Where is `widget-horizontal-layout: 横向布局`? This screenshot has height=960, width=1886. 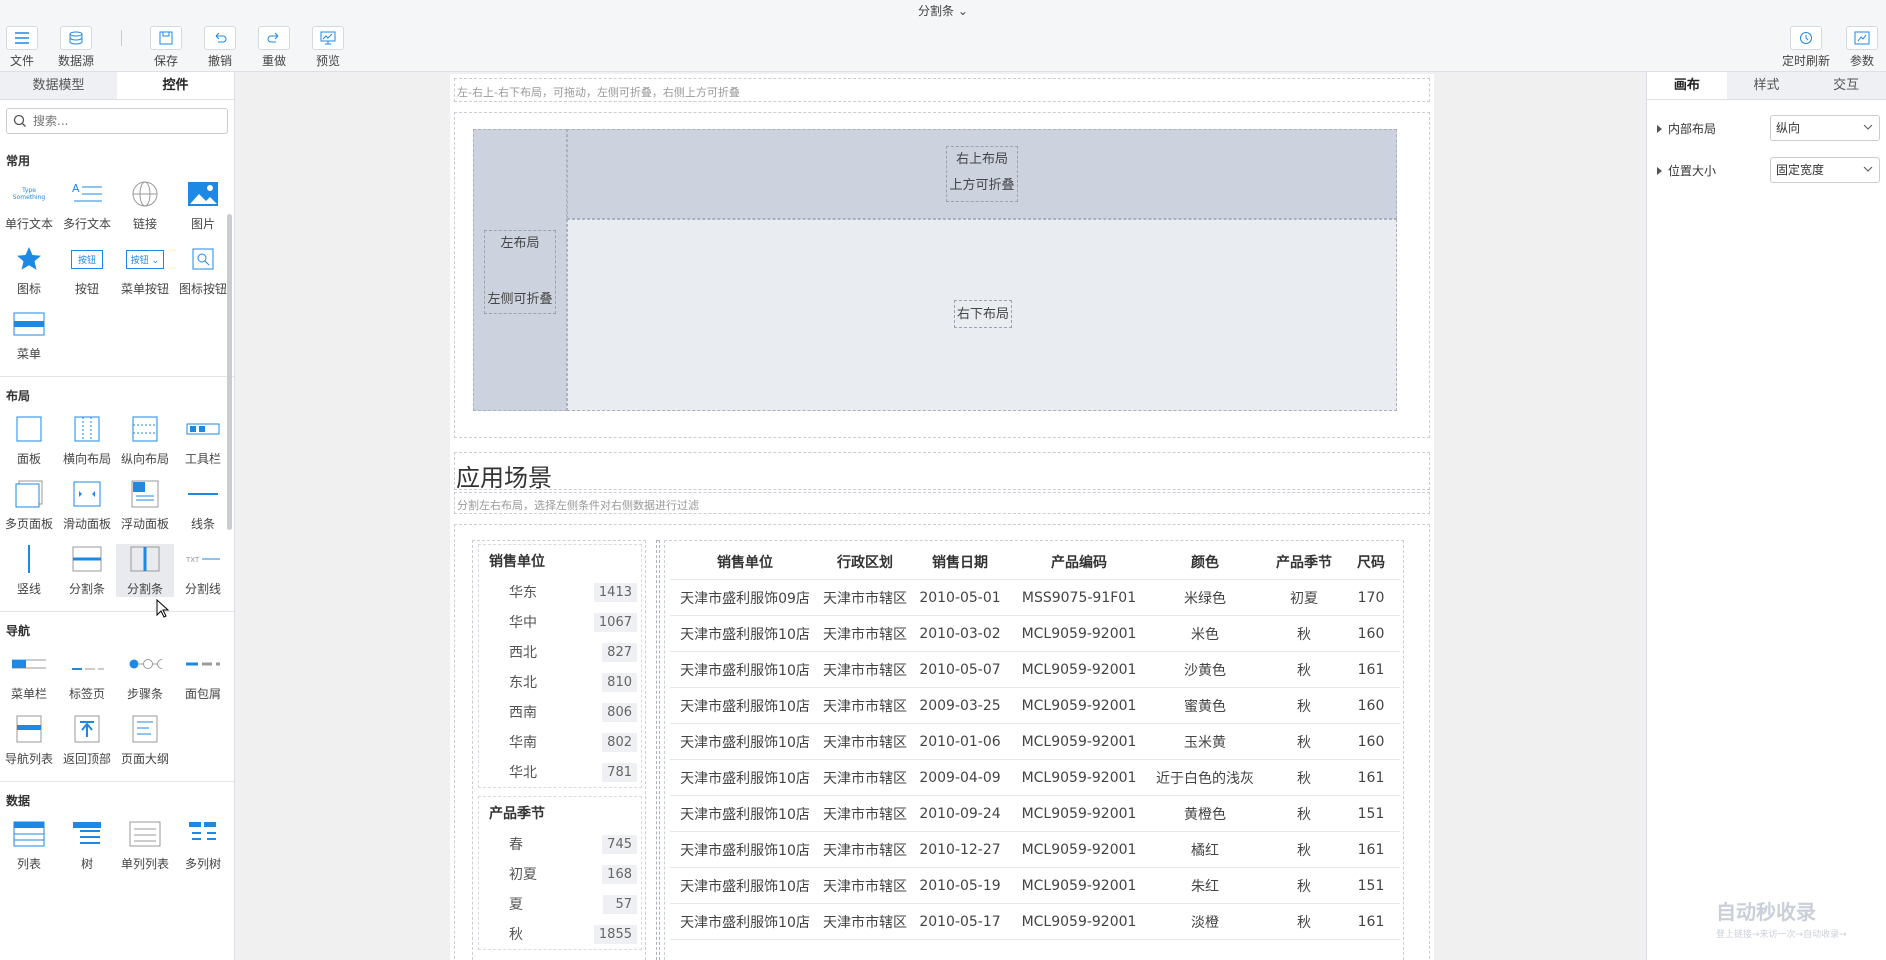
widget-horizontal-layout: 横向布局 is located at coordinates (87, 440).